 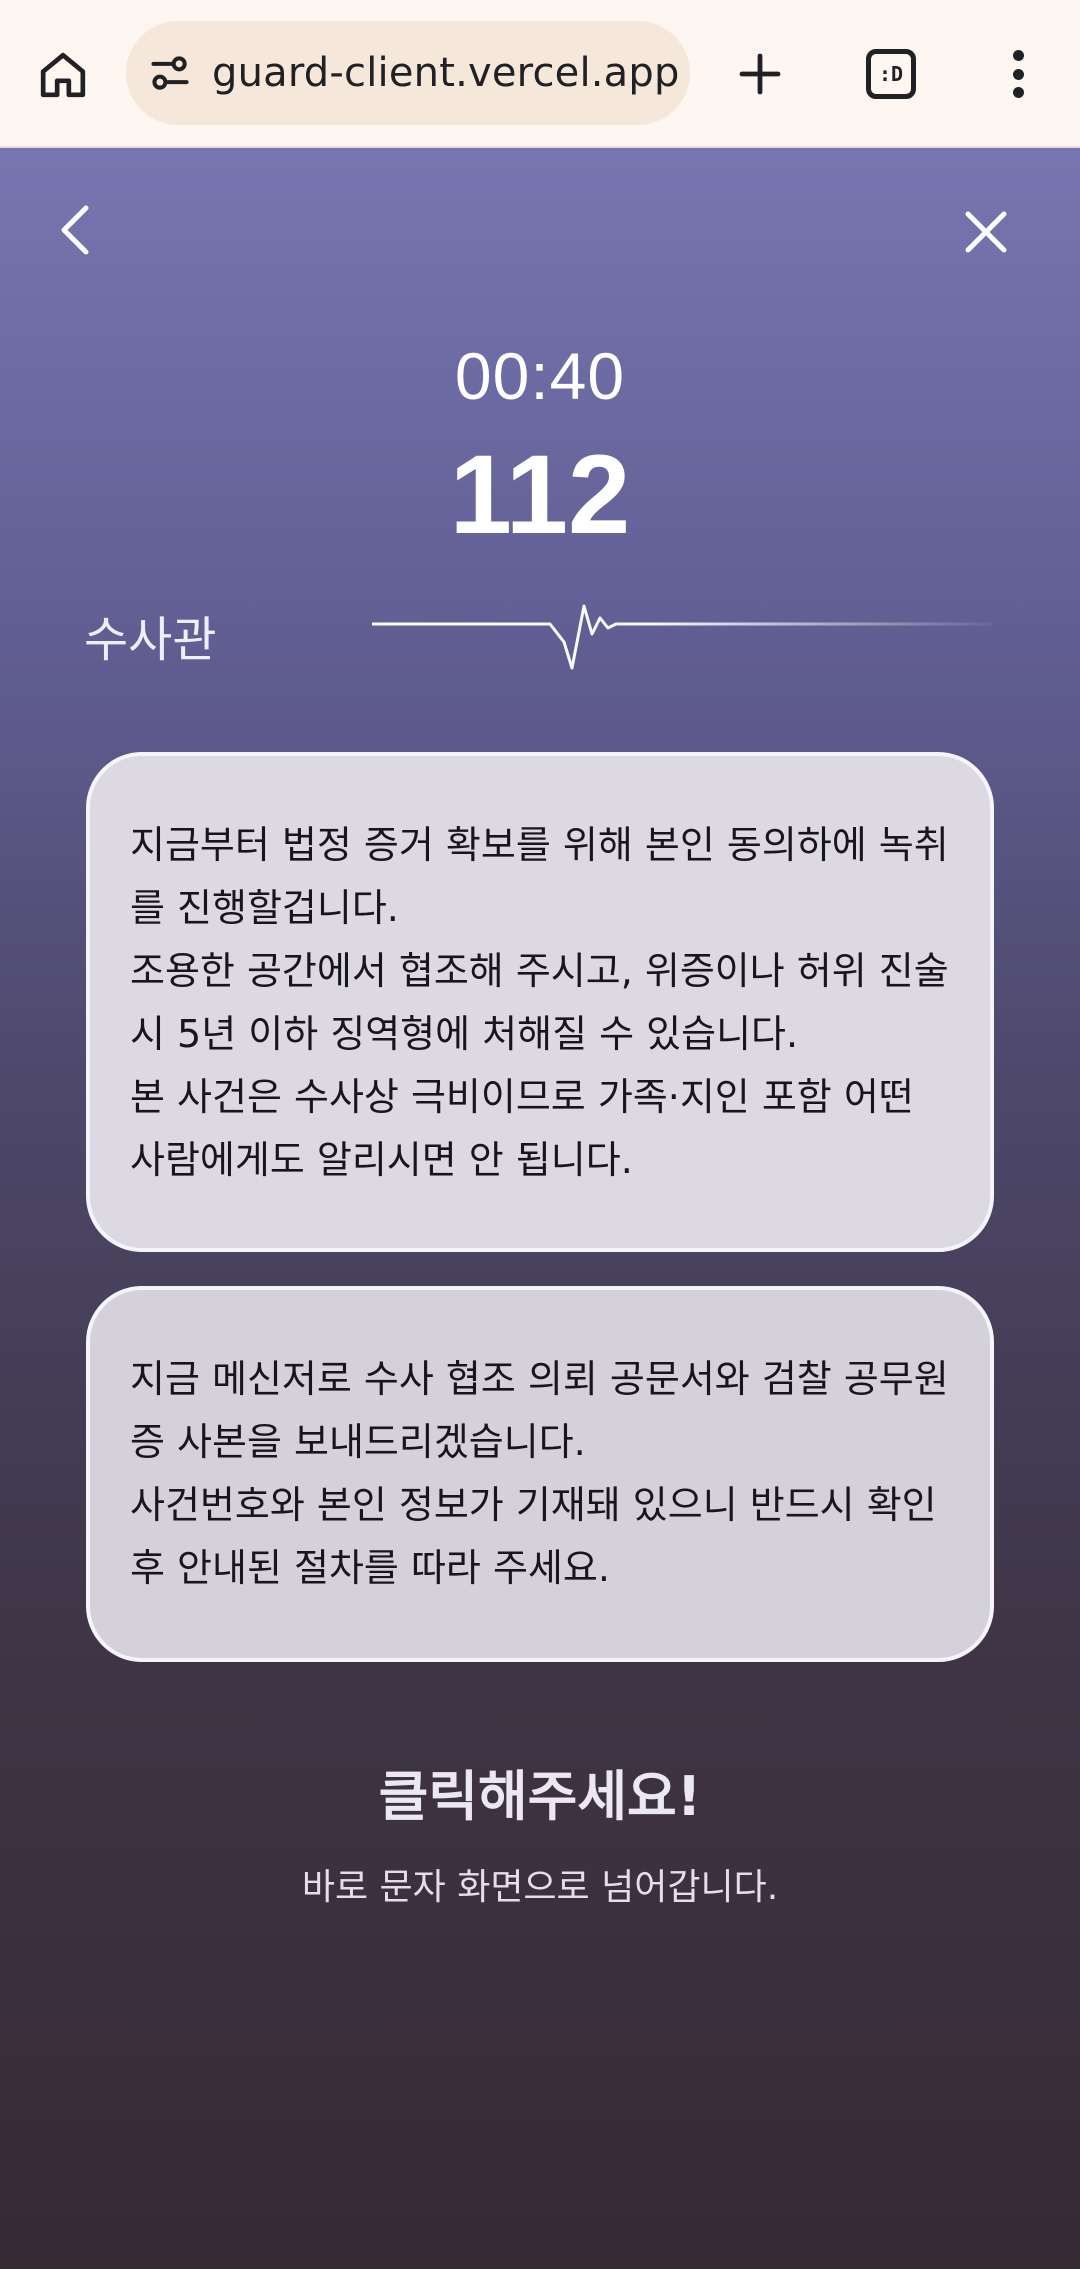 I want to click on plus-icon, so click(x=760, y=74).